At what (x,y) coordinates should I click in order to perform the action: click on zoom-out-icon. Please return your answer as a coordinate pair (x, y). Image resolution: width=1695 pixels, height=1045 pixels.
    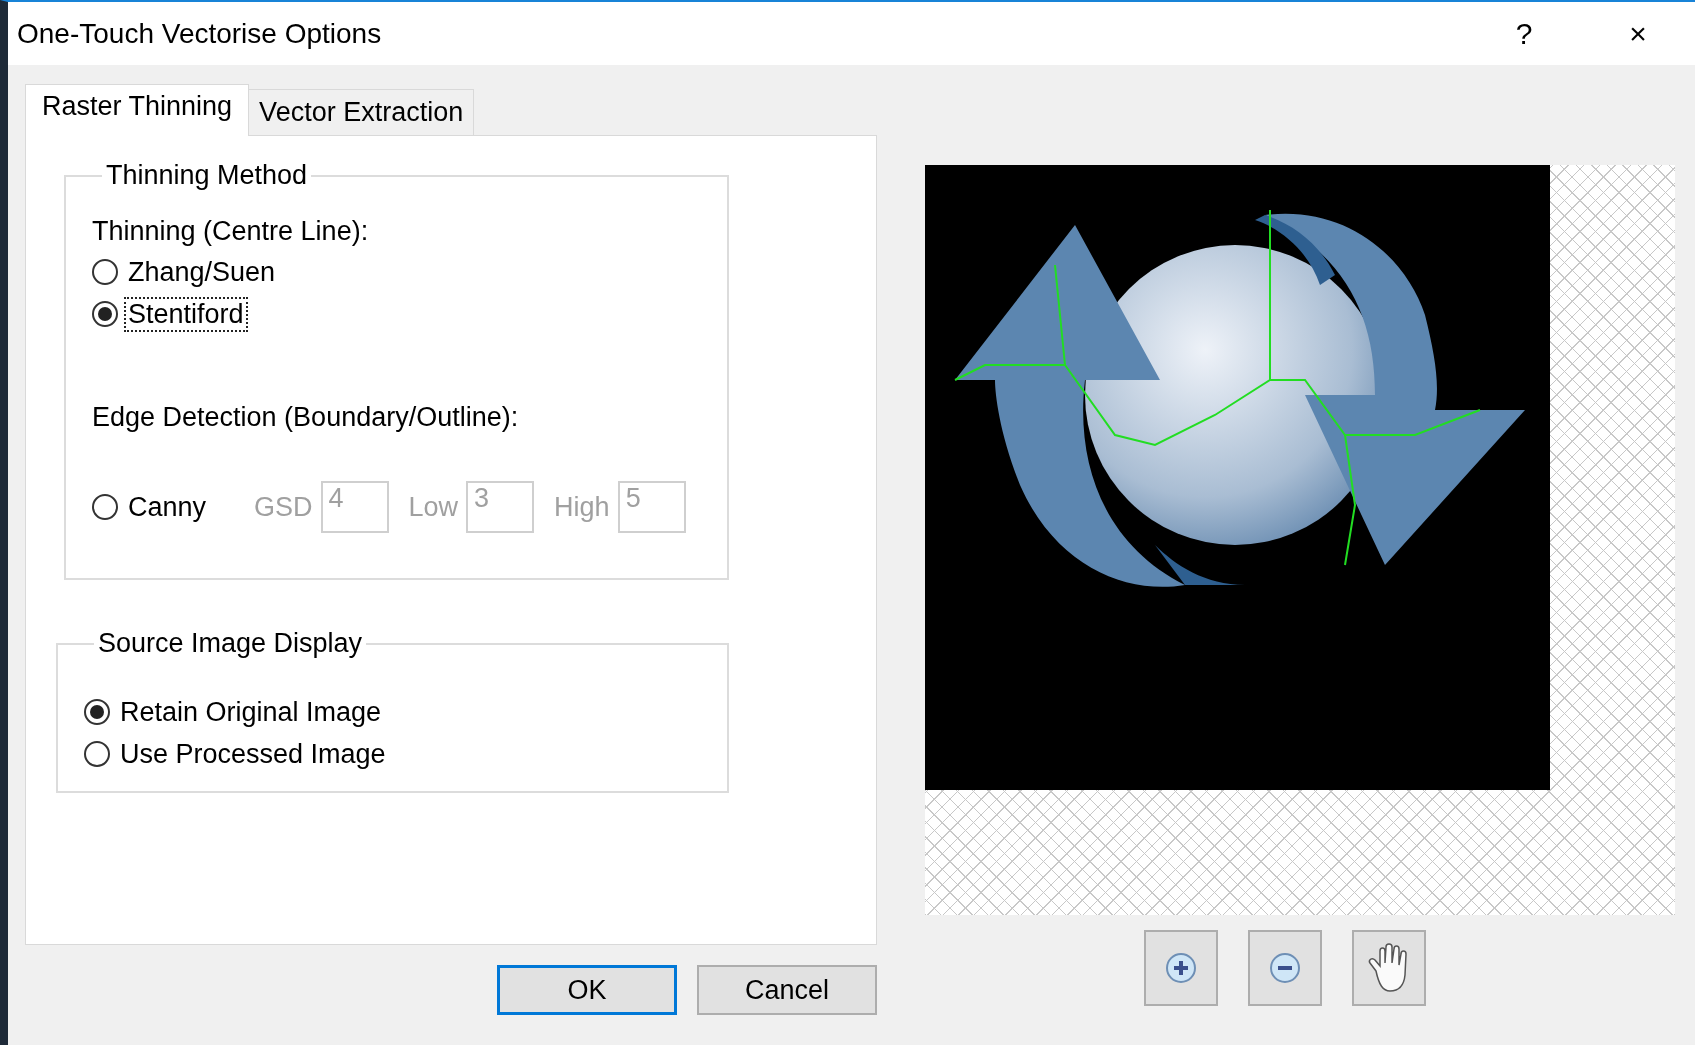
    Looking at the image, I should click on (1285, 968).